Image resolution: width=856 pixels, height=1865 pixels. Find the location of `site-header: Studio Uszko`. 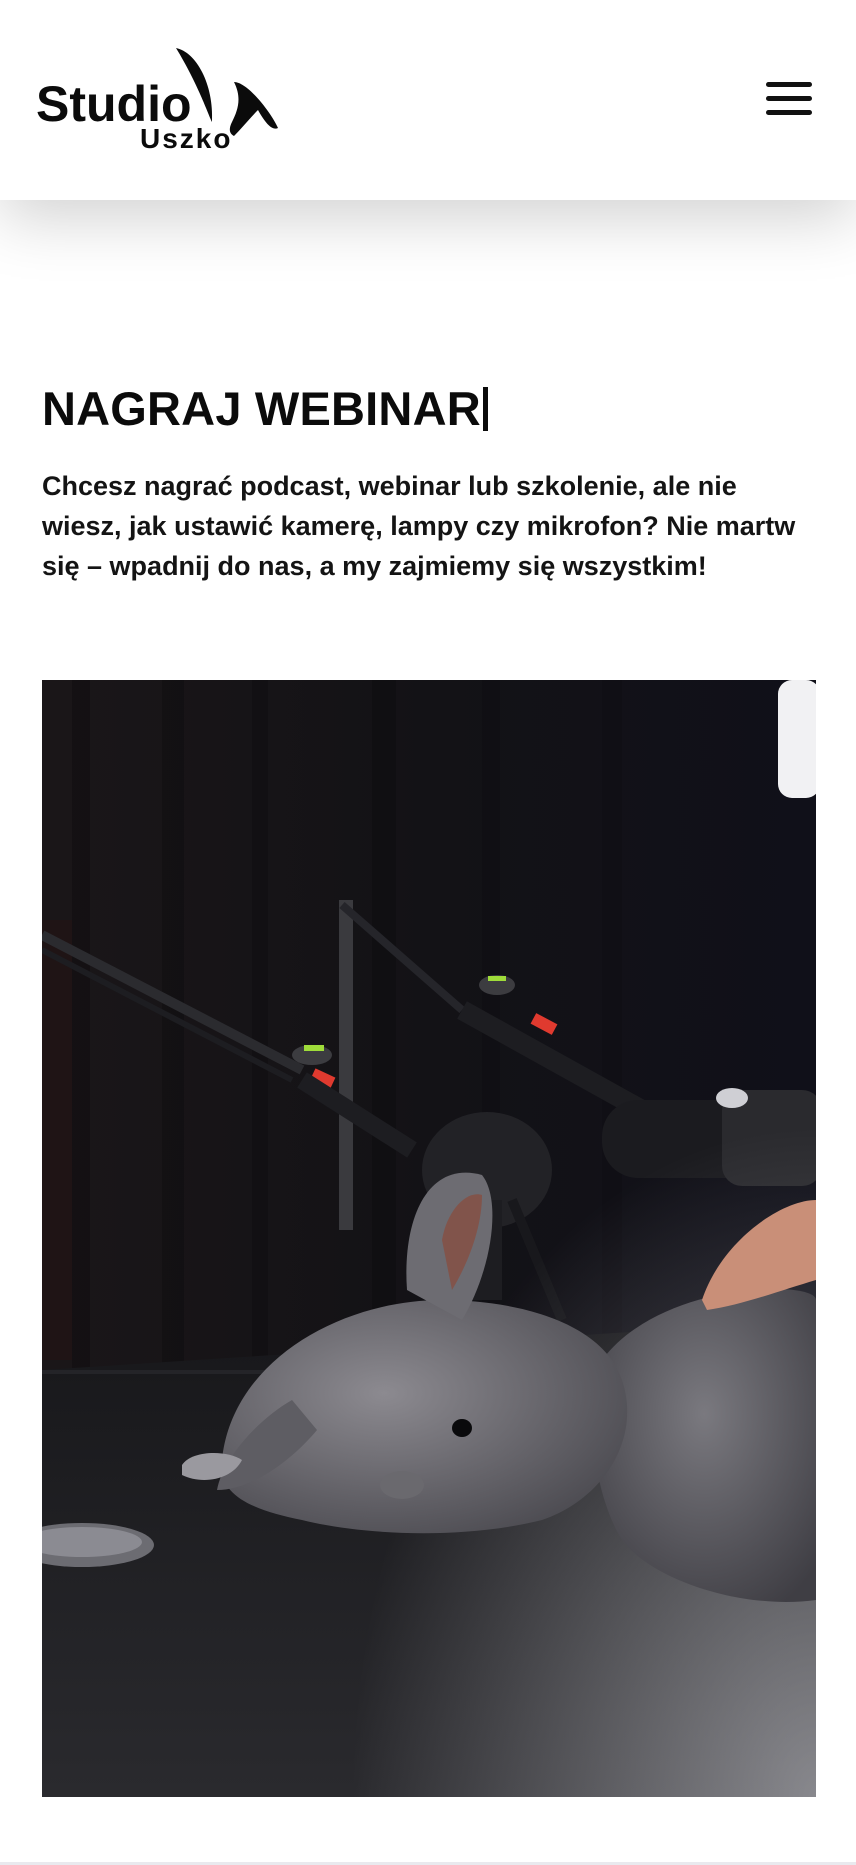

site-header: Studio Uszko is located at coordinates (428, 100).